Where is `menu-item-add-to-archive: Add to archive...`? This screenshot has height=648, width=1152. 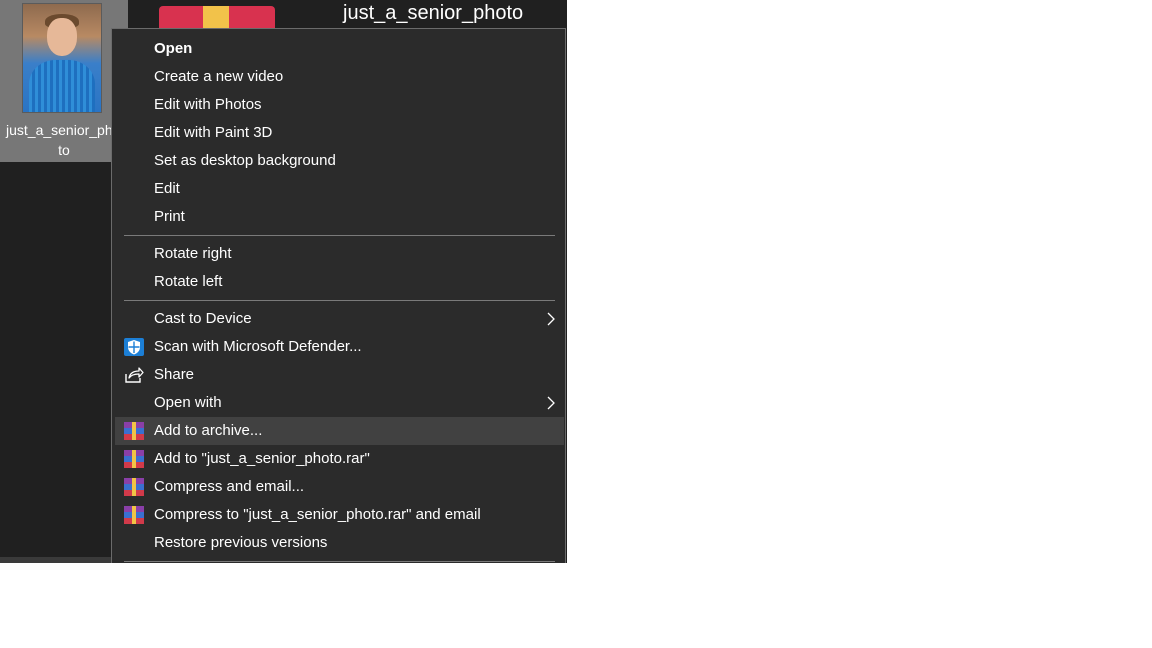
menu-item-add-to-archive: Add to archive... is located at coordinates (339, 431).